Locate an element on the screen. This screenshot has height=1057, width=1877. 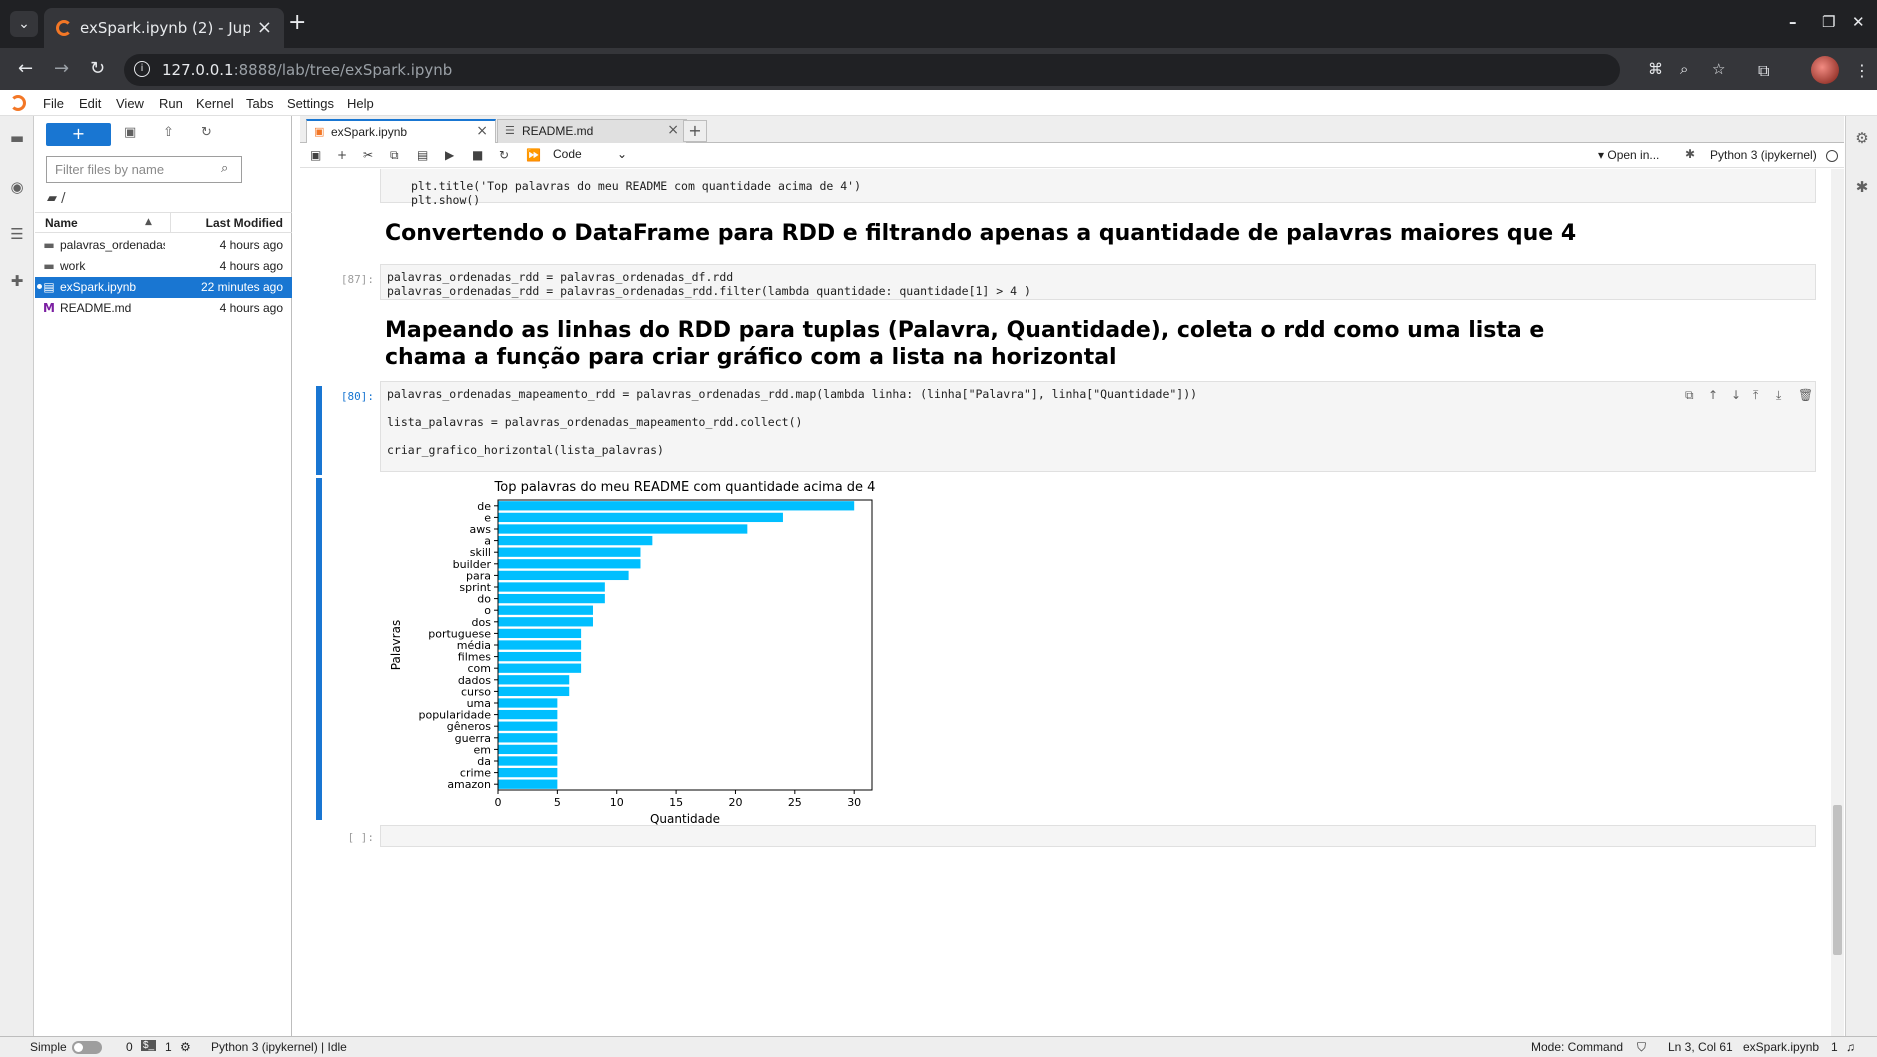
menu-kernel: Kernel is located at coordinates (215, 103).